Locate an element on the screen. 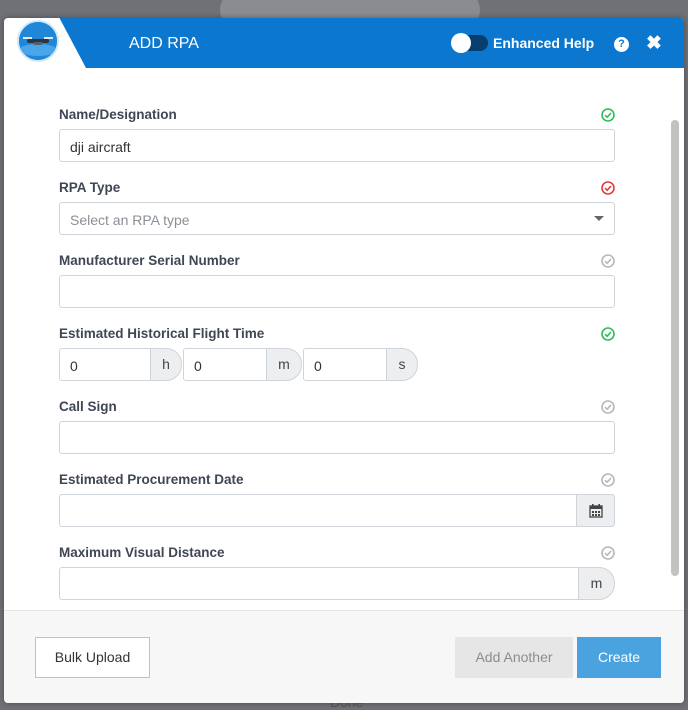  enhanced-help-toggle is located at coordinates (469, 43).